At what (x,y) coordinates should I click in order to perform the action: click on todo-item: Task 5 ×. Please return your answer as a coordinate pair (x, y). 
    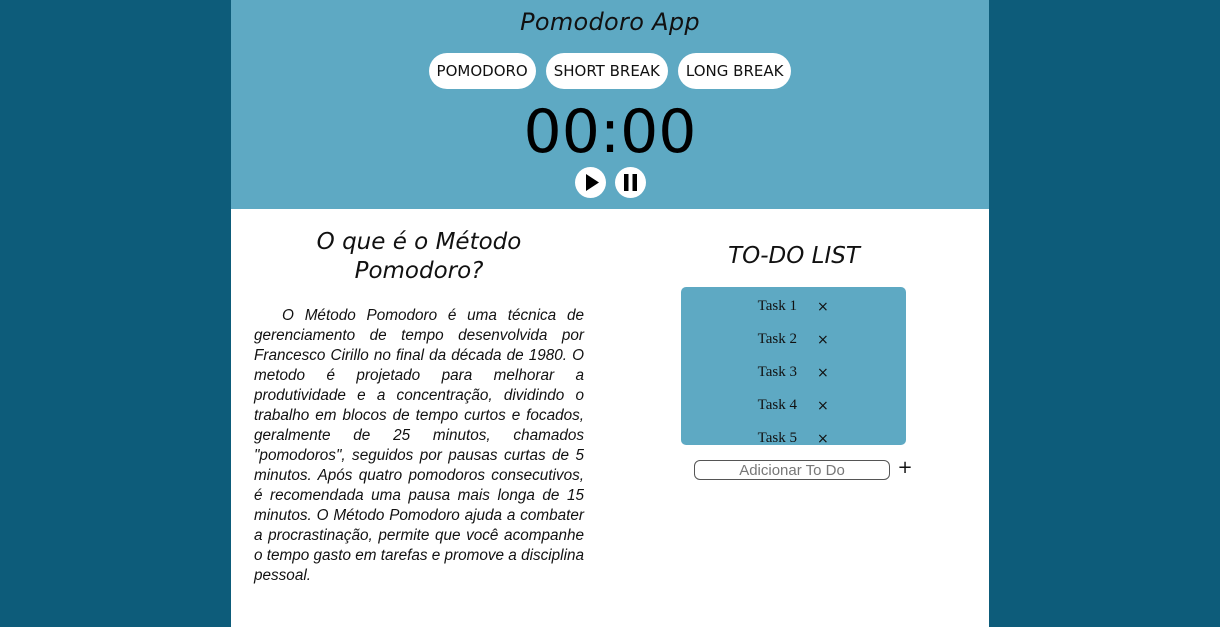
    Looking at the image, I should click on (793, 438).